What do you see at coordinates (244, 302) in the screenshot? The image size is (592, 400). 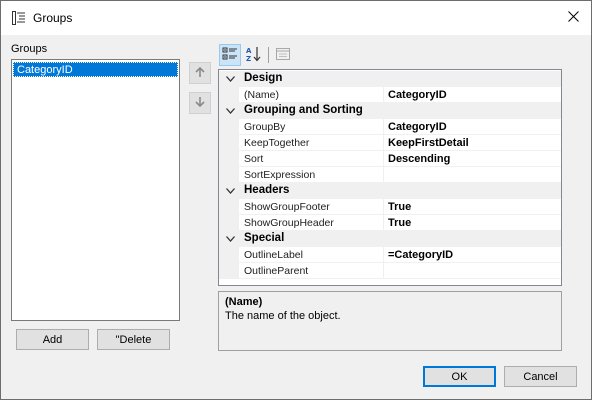 I see `description-title: (Name)` at bounding box center [244, 302].